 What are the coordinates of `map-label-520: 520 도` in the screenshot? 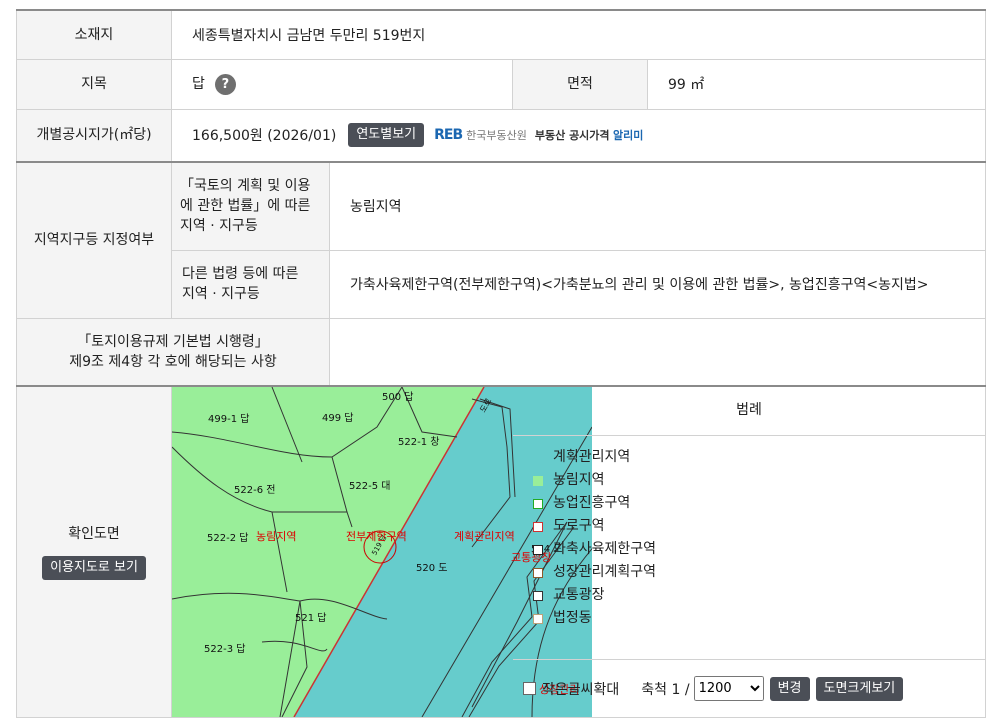 It's located at (431, 568).